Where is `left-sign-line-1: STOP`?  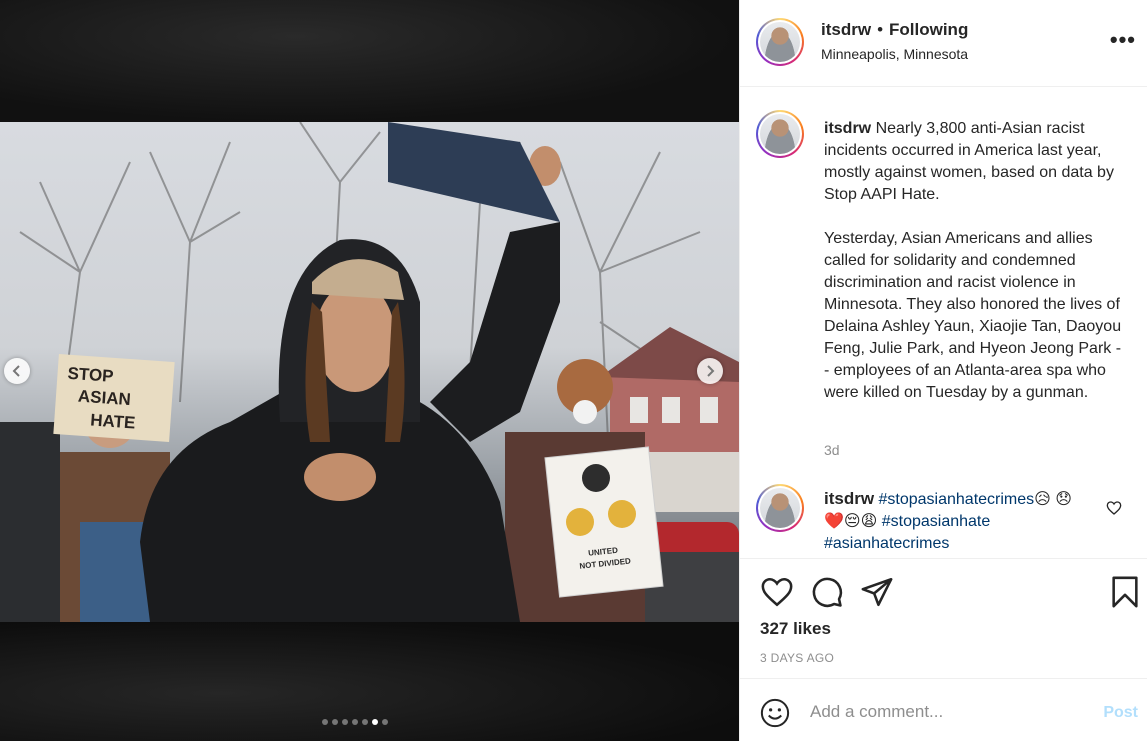
left-sign-line-1: STOP is located at coordinates (90, 375).